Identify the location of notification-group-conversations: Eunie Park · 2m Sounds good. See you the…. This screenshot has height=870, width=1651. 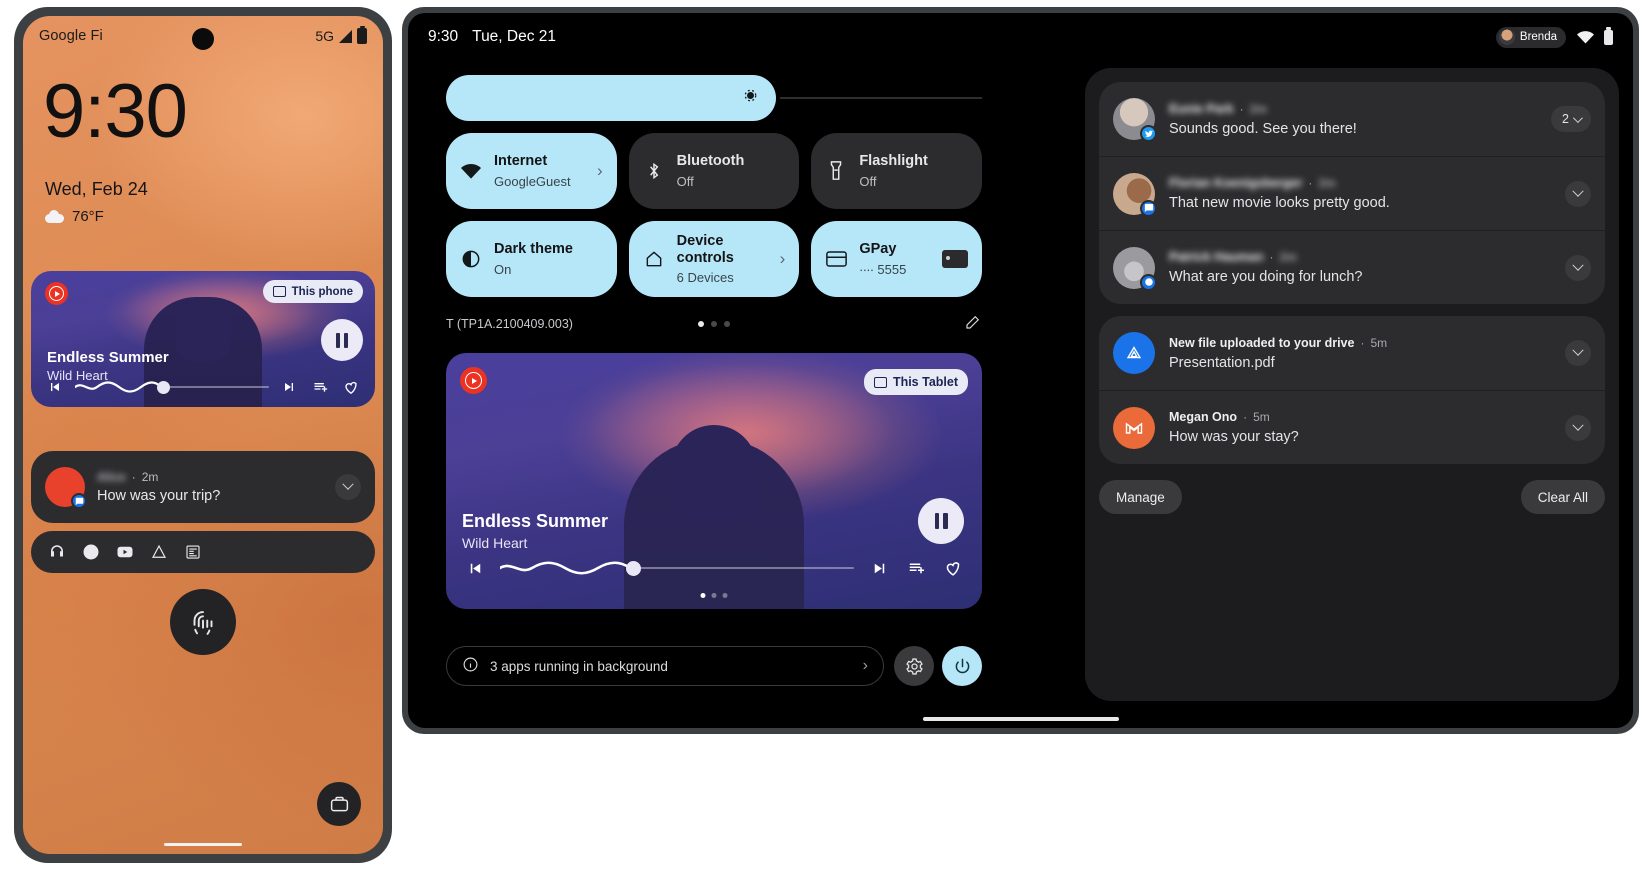
(1352, 193).